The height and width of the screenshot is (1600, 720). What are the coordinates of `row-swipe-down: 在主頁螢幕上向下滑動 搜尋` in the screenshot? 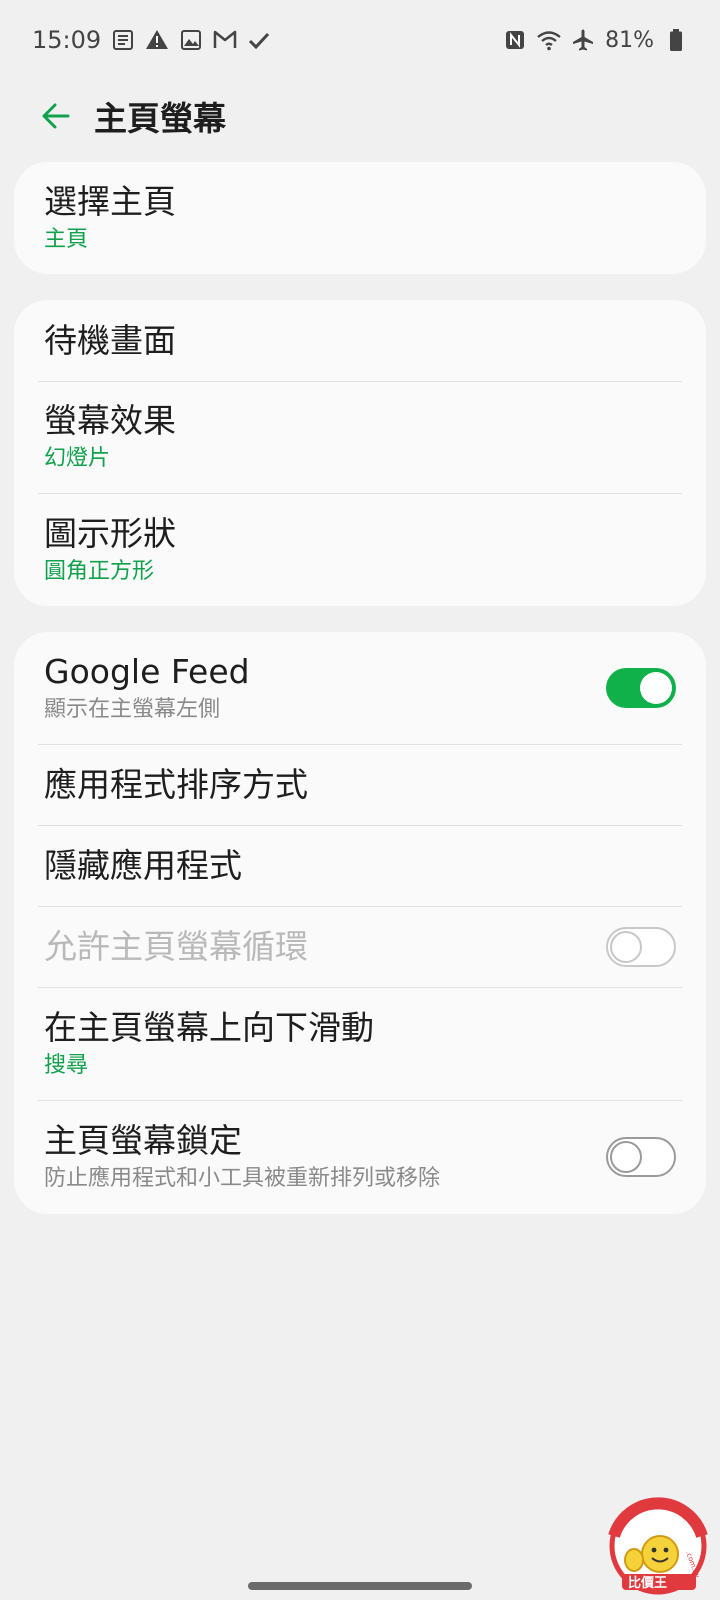 It's located at (360, 1043).